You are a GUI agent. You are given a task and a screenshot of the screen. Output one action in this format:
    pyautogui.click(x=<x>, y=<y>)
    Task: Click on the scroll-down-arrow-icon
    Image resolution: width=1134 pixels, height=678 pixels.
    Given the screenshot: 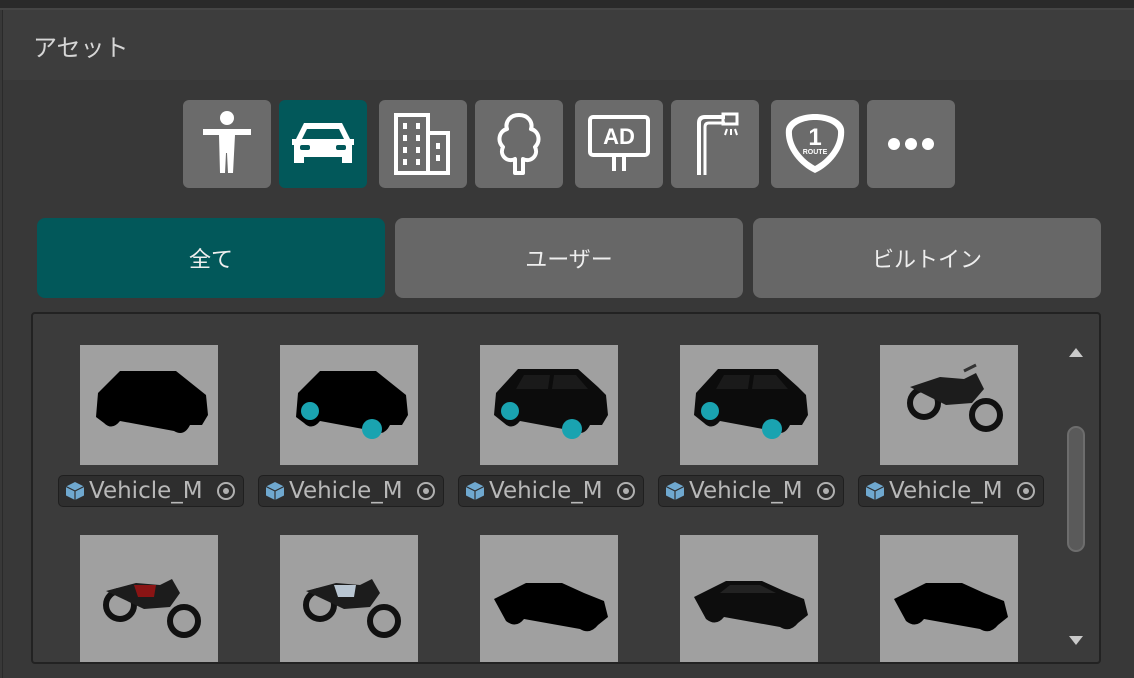 What is the action you would take?
    pyautogui.click(x=1076, y=640)
    